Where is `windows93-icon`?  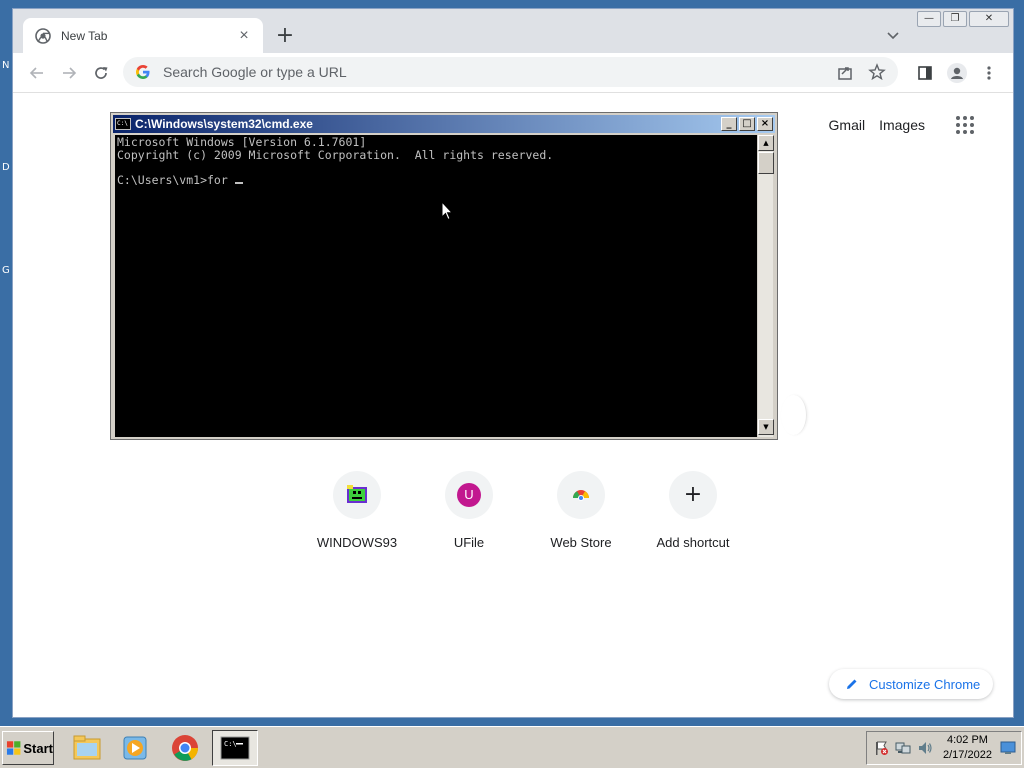 windows93-icon is located at coordinates (357, 494).